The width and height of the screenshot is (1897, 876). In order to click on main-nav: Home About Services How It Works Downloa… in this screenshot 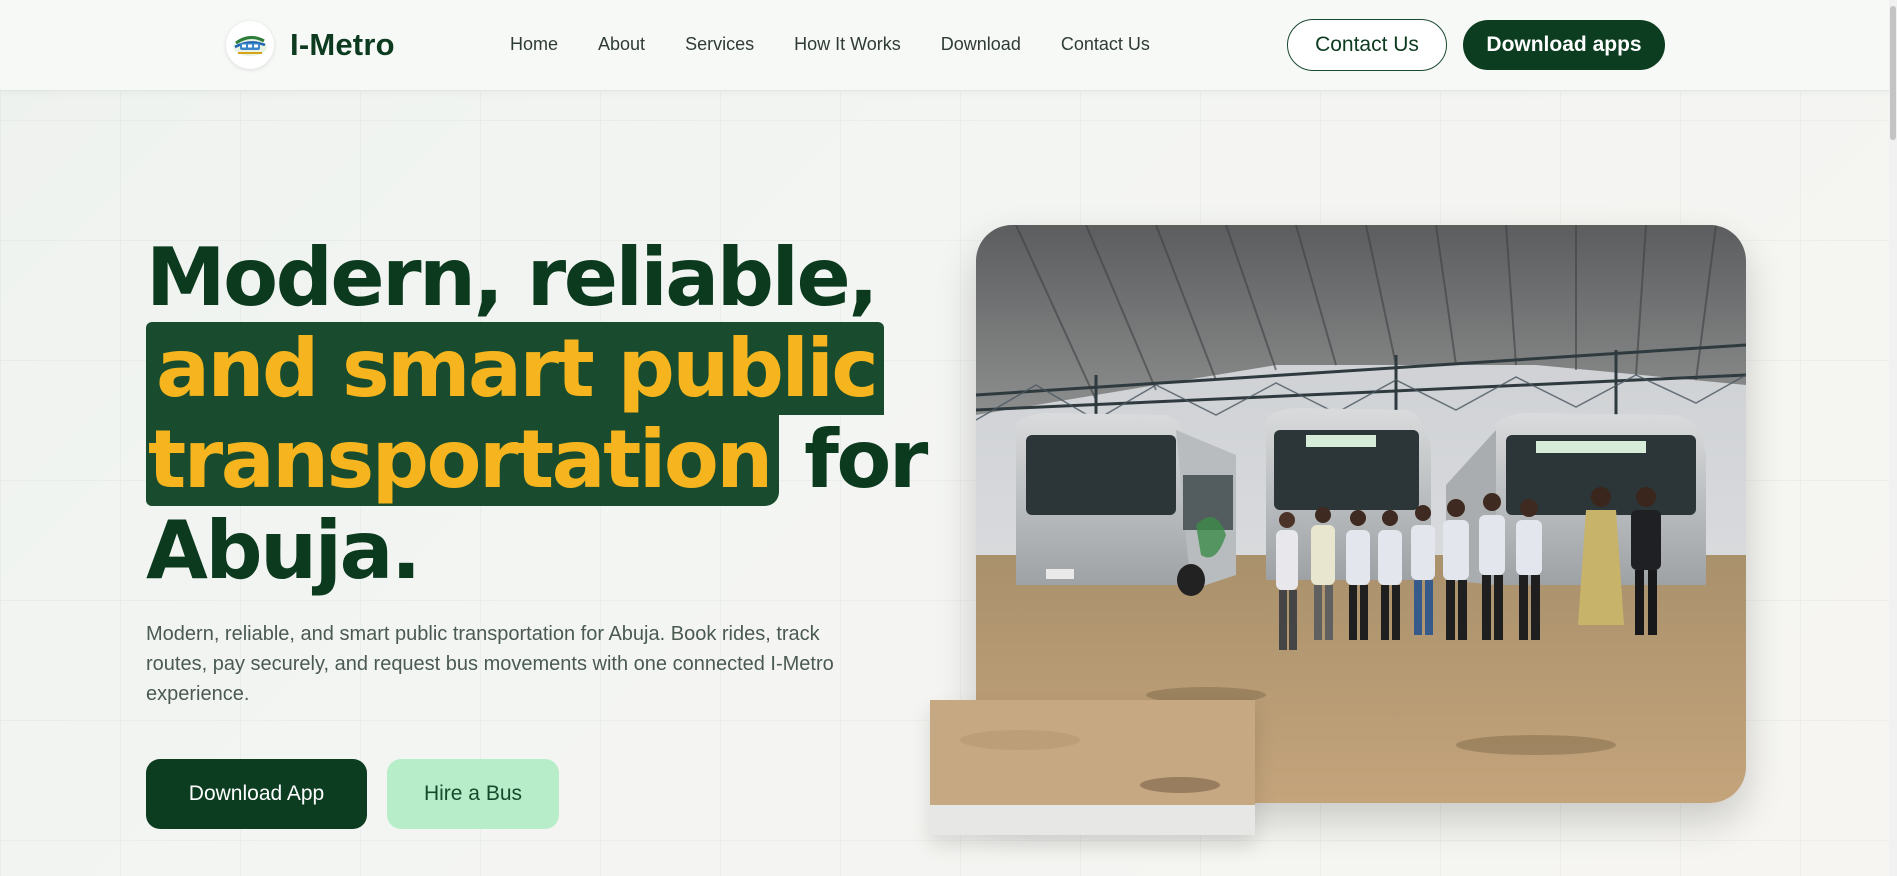, I will do `click(850, 44)`.